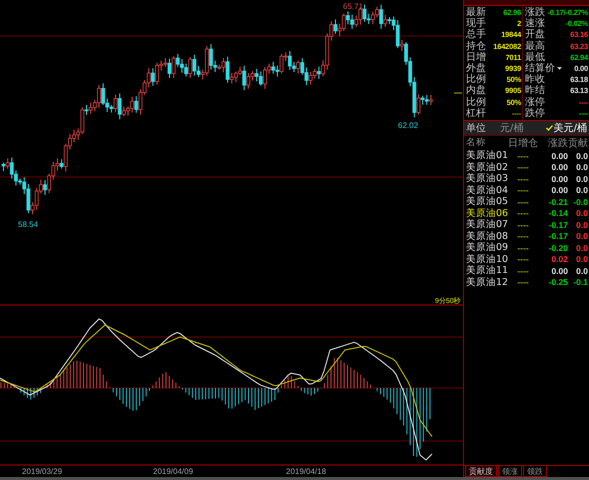  What do you see at coordinates (476, 68) in the screenshot?
I see `quote-label: 外盘` at bounding box center [476, 68].